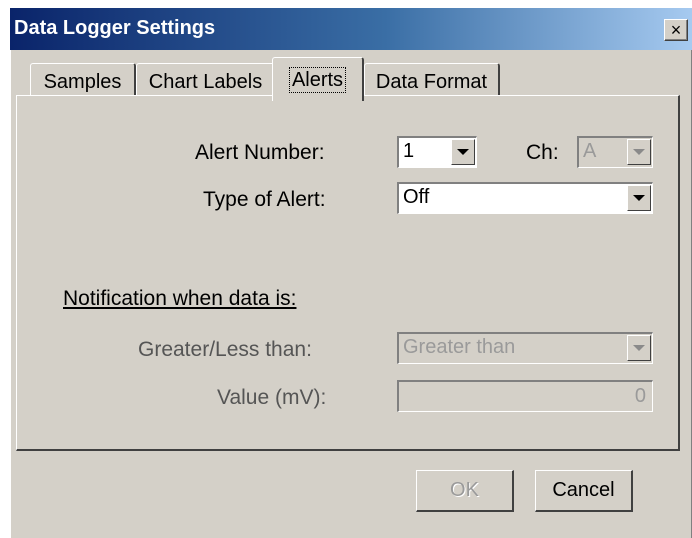  I want to click on comparison-label: Greater/Less than:, so click(225, 349).